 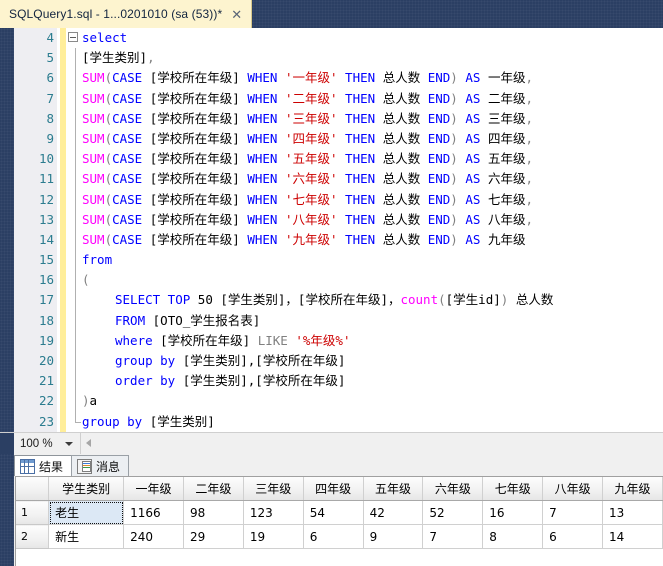 What do you see at coordinates (572, 489) in the screenshot?
I see `grid-column-header: 八年级` at bounding box center [572, 489].